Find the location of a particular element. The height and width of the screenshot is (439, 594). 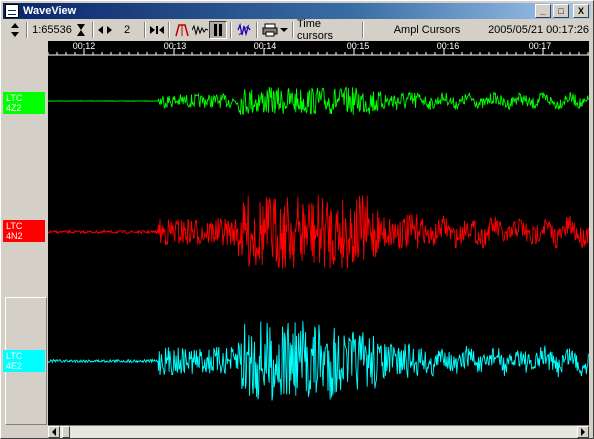

right-arrow-icon is located at coordinates (583, 432).